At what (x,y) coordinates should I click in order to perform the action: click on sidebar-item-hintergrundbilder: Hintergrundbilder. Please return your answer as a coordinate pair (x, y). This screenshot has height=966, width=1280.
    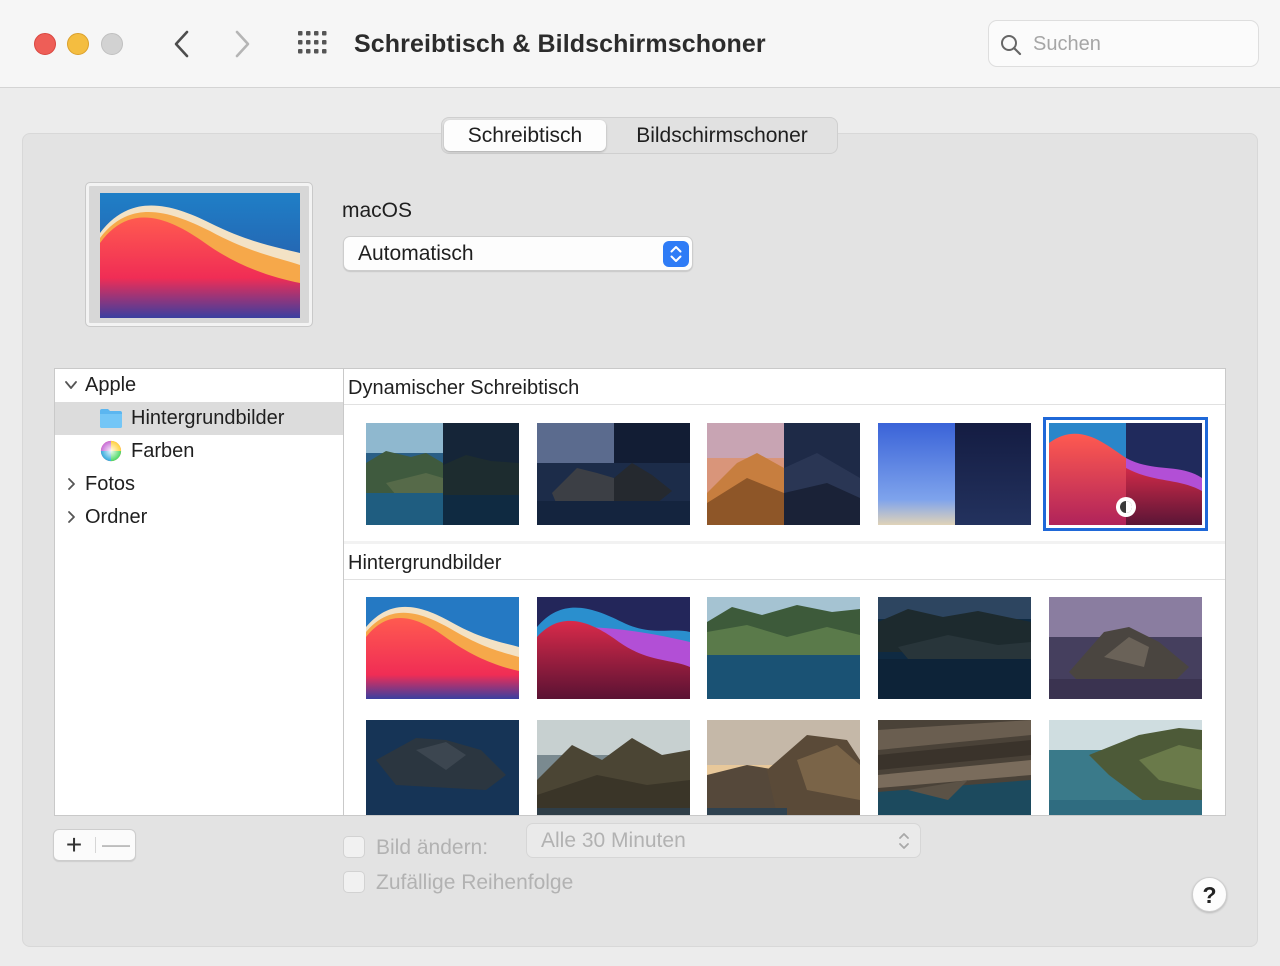
    Looking at the image, I should click on (199, 418).